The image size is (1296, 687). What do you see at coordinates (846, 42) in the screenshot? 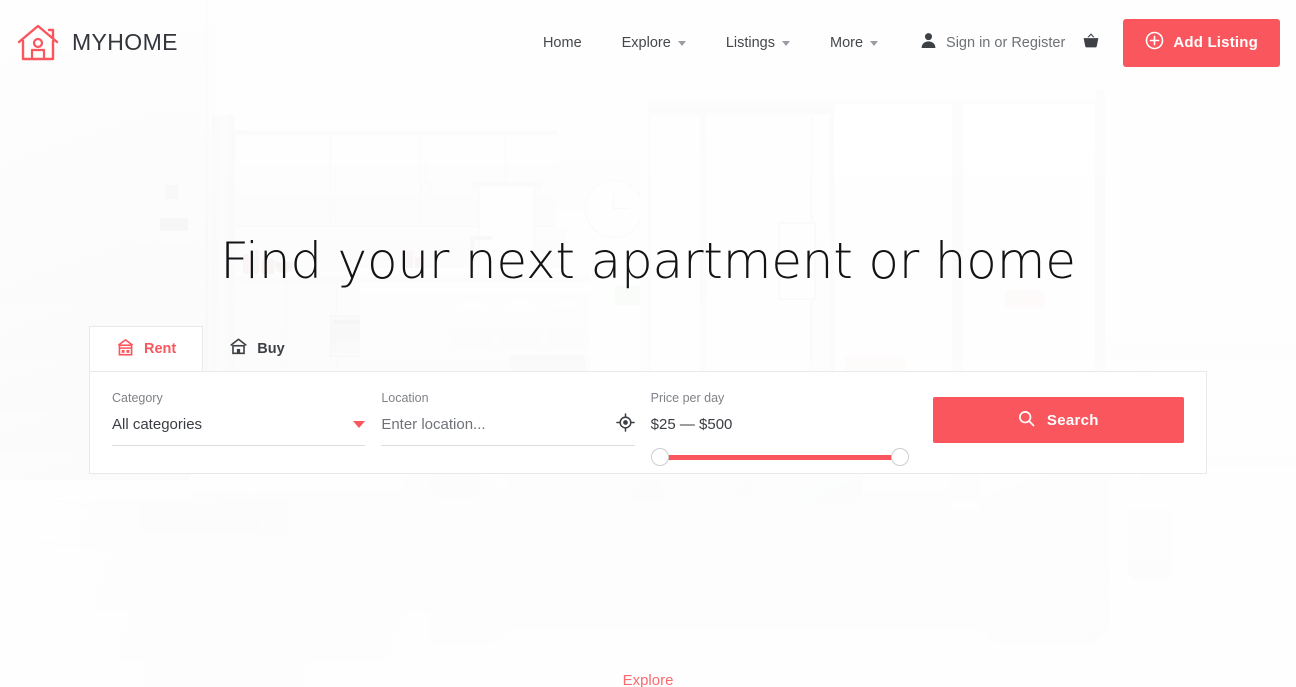
I see `nav-label: More` at bounding box center [846, 42].